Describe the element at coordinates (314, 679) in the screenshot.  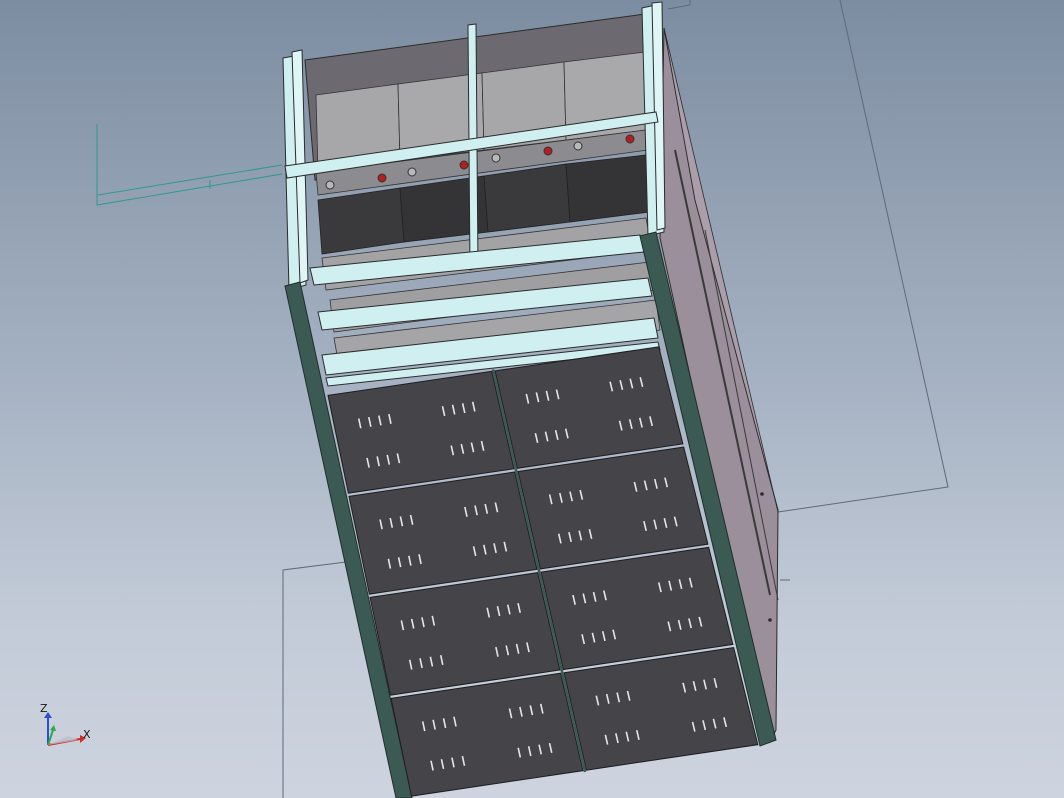
I see `reference-plane-lower` at that location.